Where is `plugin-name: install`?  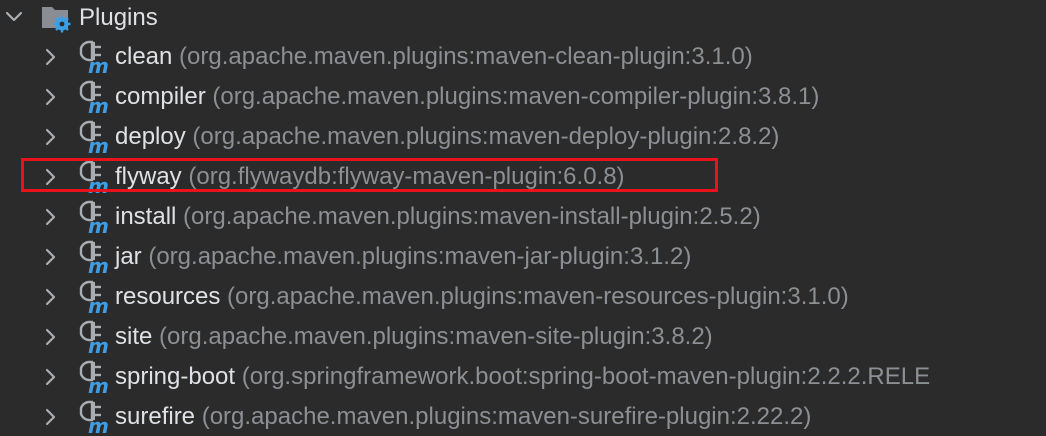
plugin-name: install is located at coordinates (146, 216).